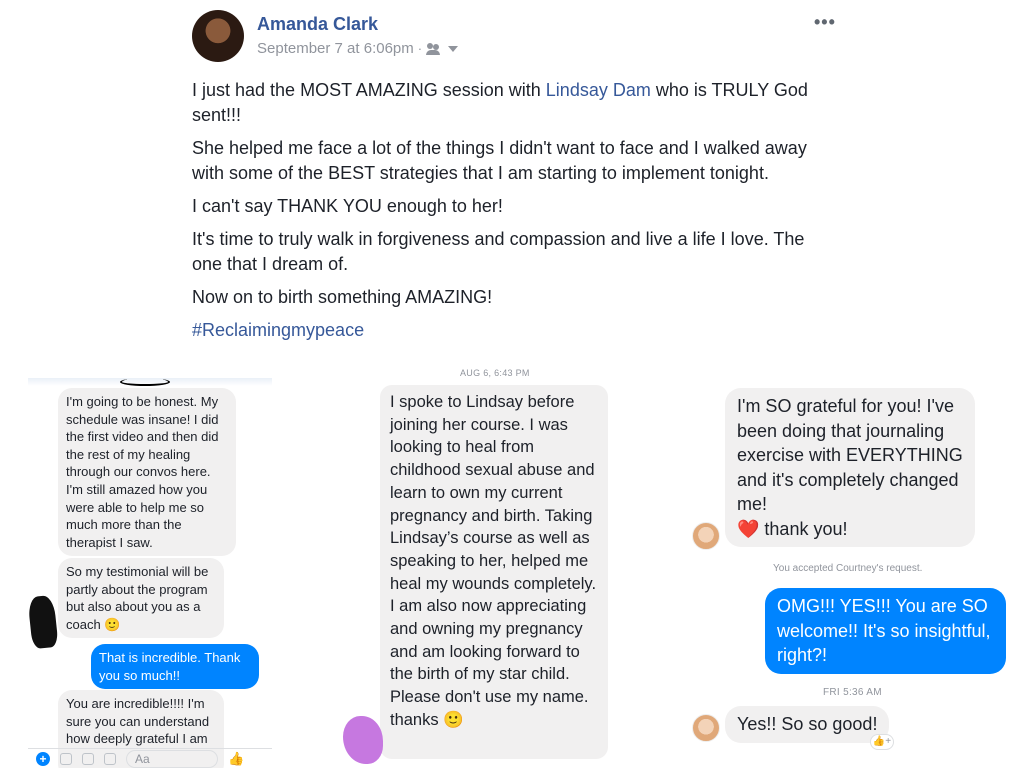  What do you see at coordinates (218, 36) in the screenshot?
I see `author-avatar` at bounding box center [218, 36].